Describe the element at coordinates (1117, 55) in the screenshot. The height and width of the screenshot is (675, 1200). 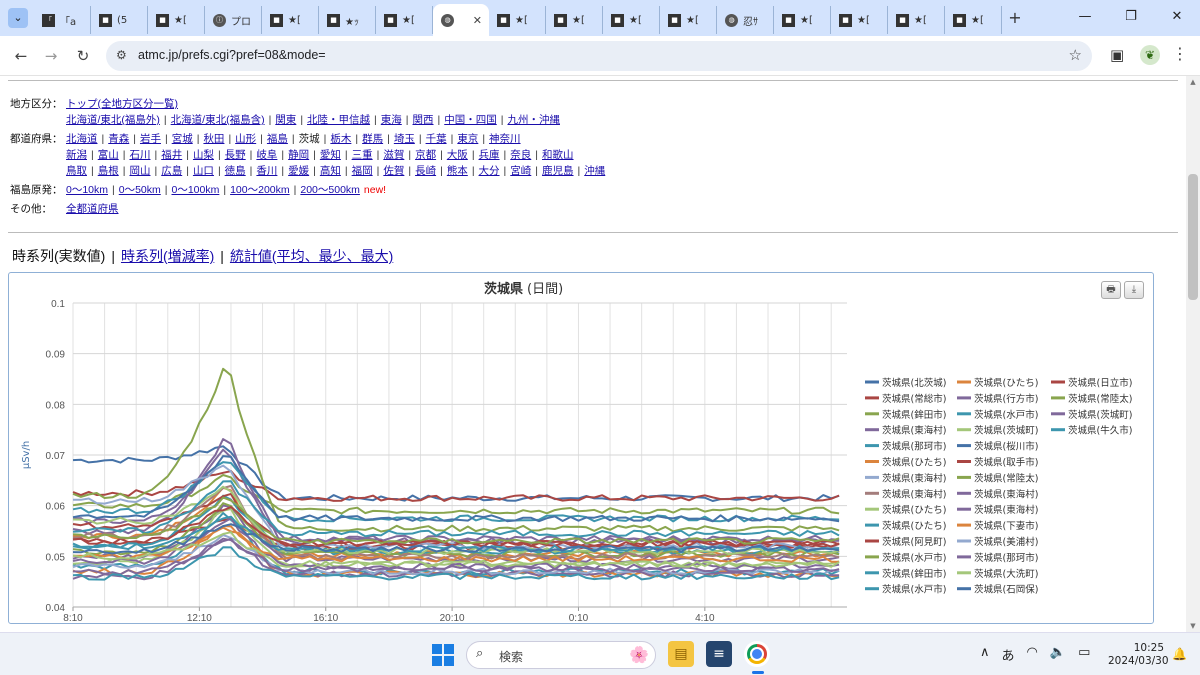
I see `side-panel-icon: ▣` at that location.